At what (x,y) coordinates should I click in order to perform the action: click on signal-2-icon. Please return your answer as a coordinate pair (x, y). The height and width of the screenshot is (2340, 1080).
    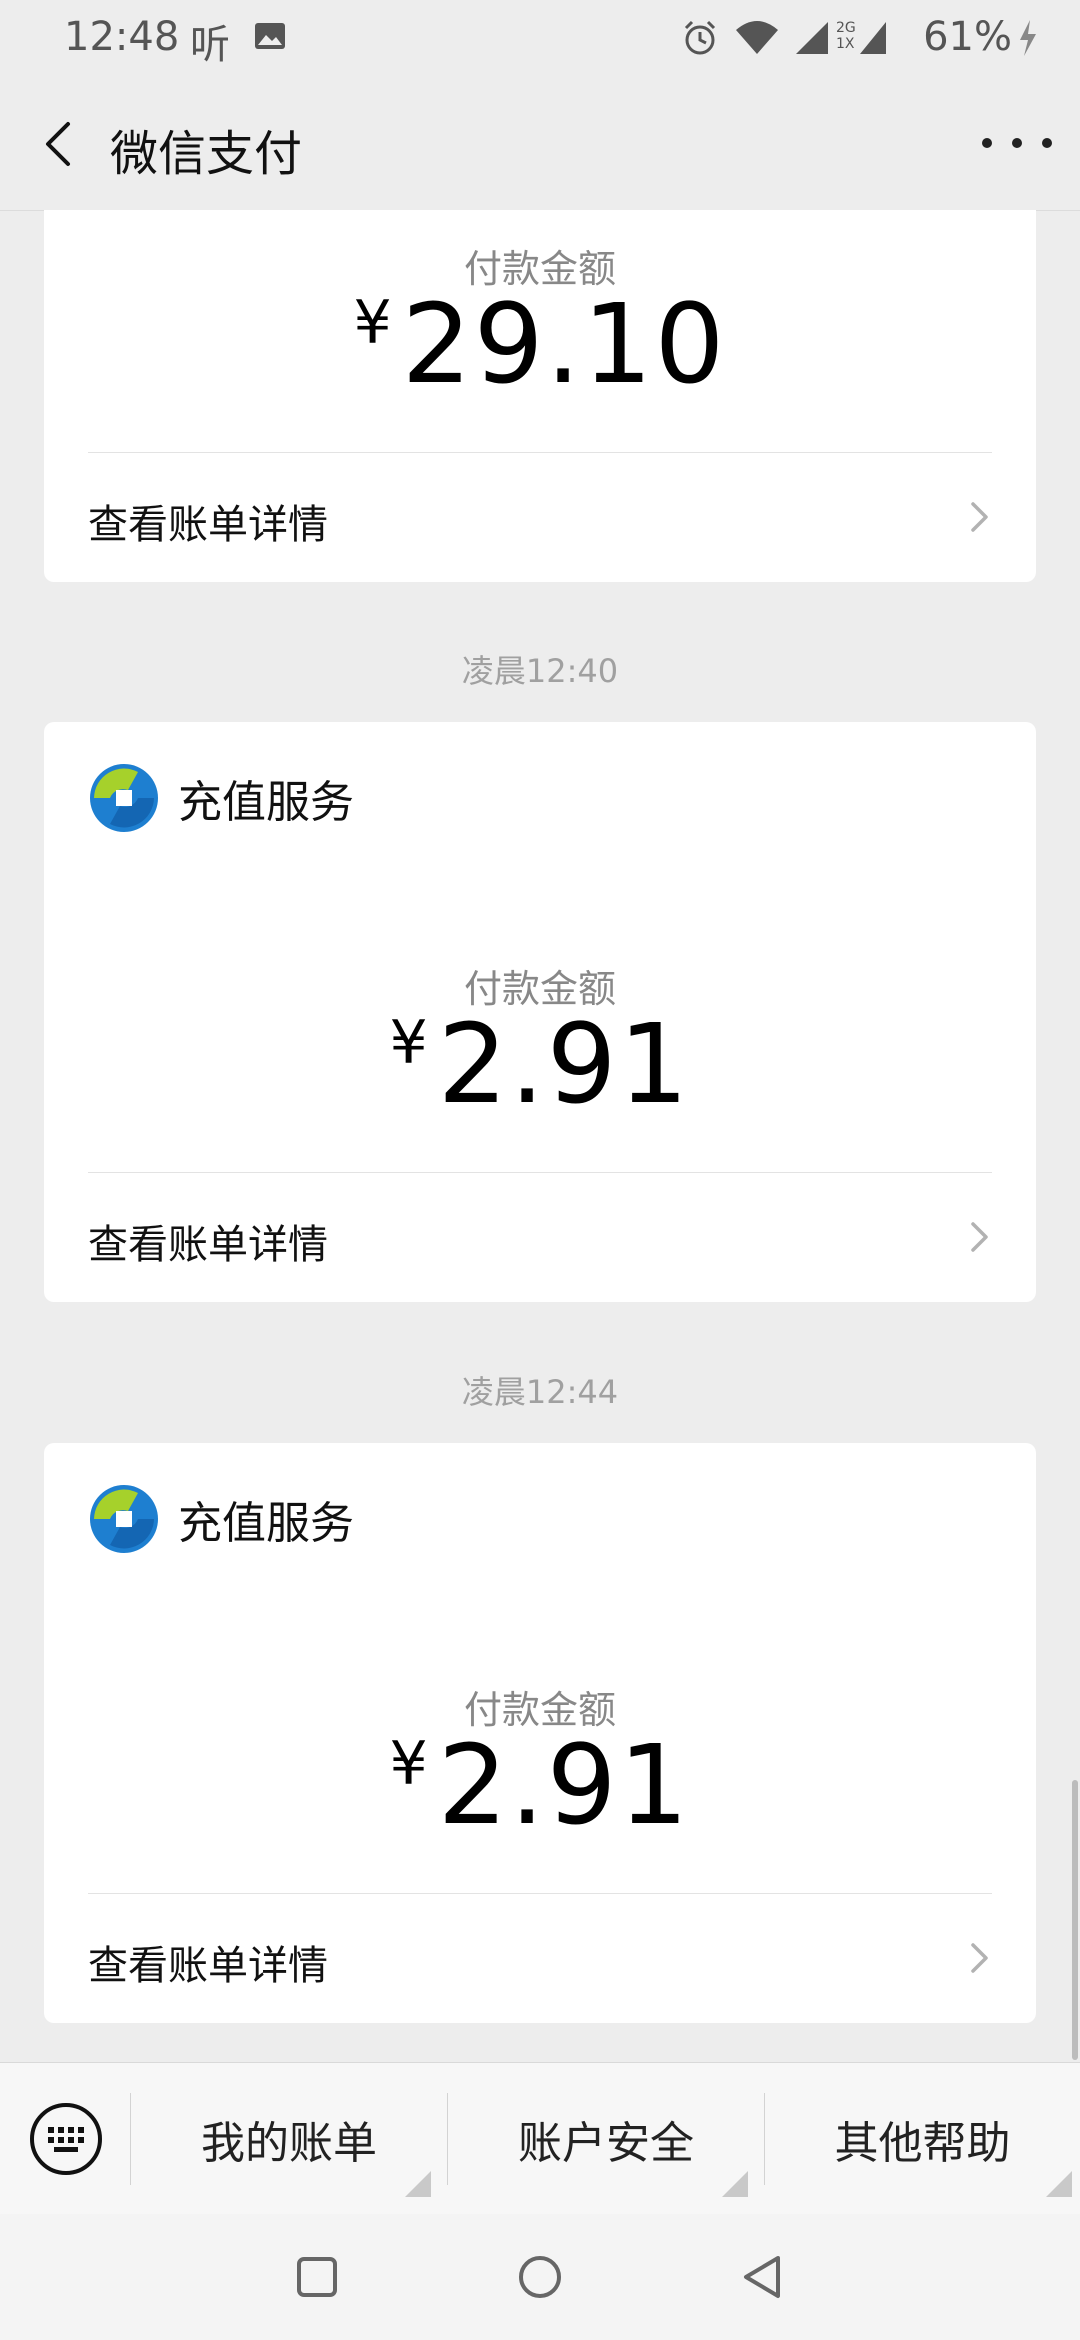
    Looking at the image, I should click on (873, 38).